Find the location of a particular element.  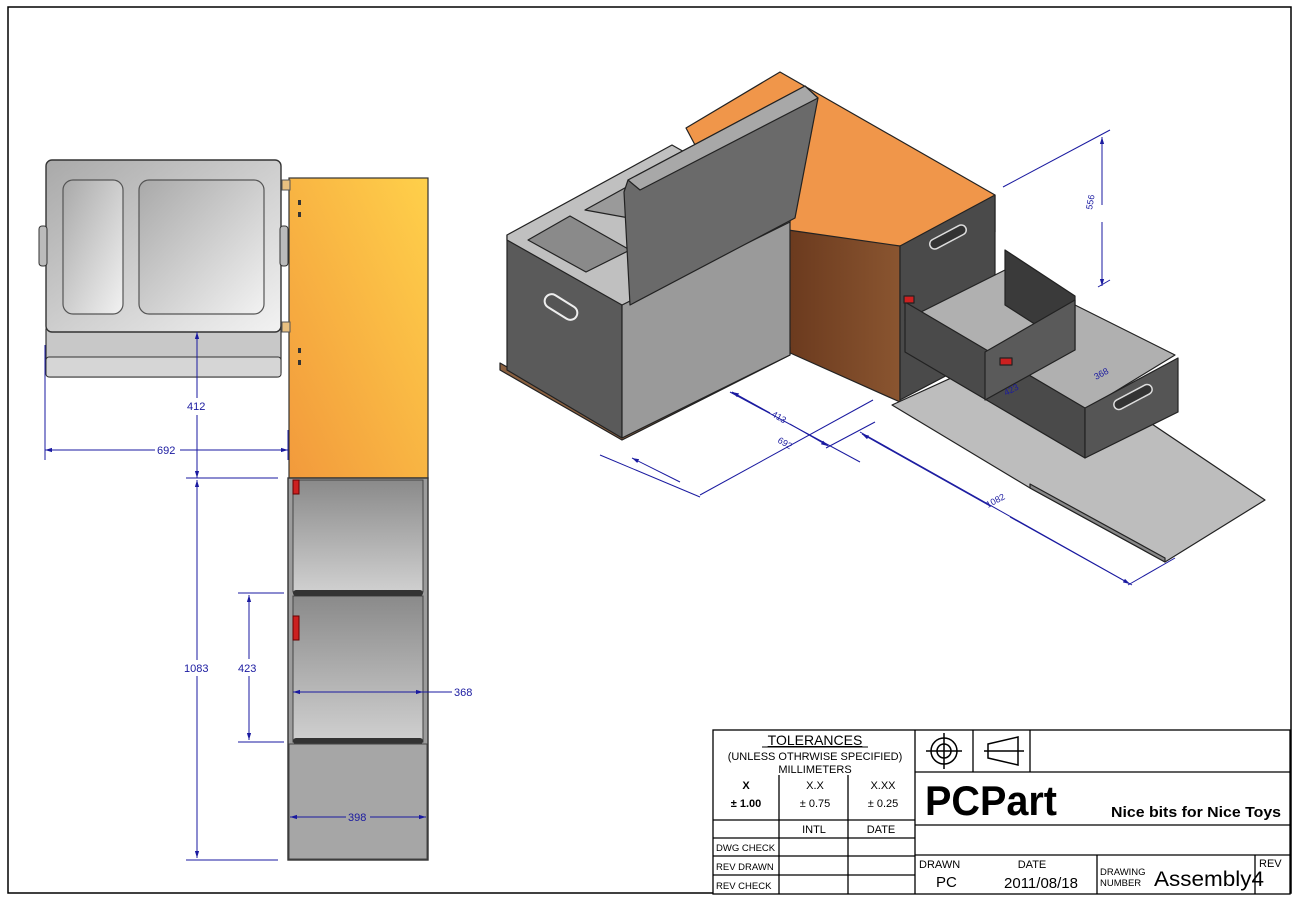

dim-413: 413 is located at coordinates (779, 417).